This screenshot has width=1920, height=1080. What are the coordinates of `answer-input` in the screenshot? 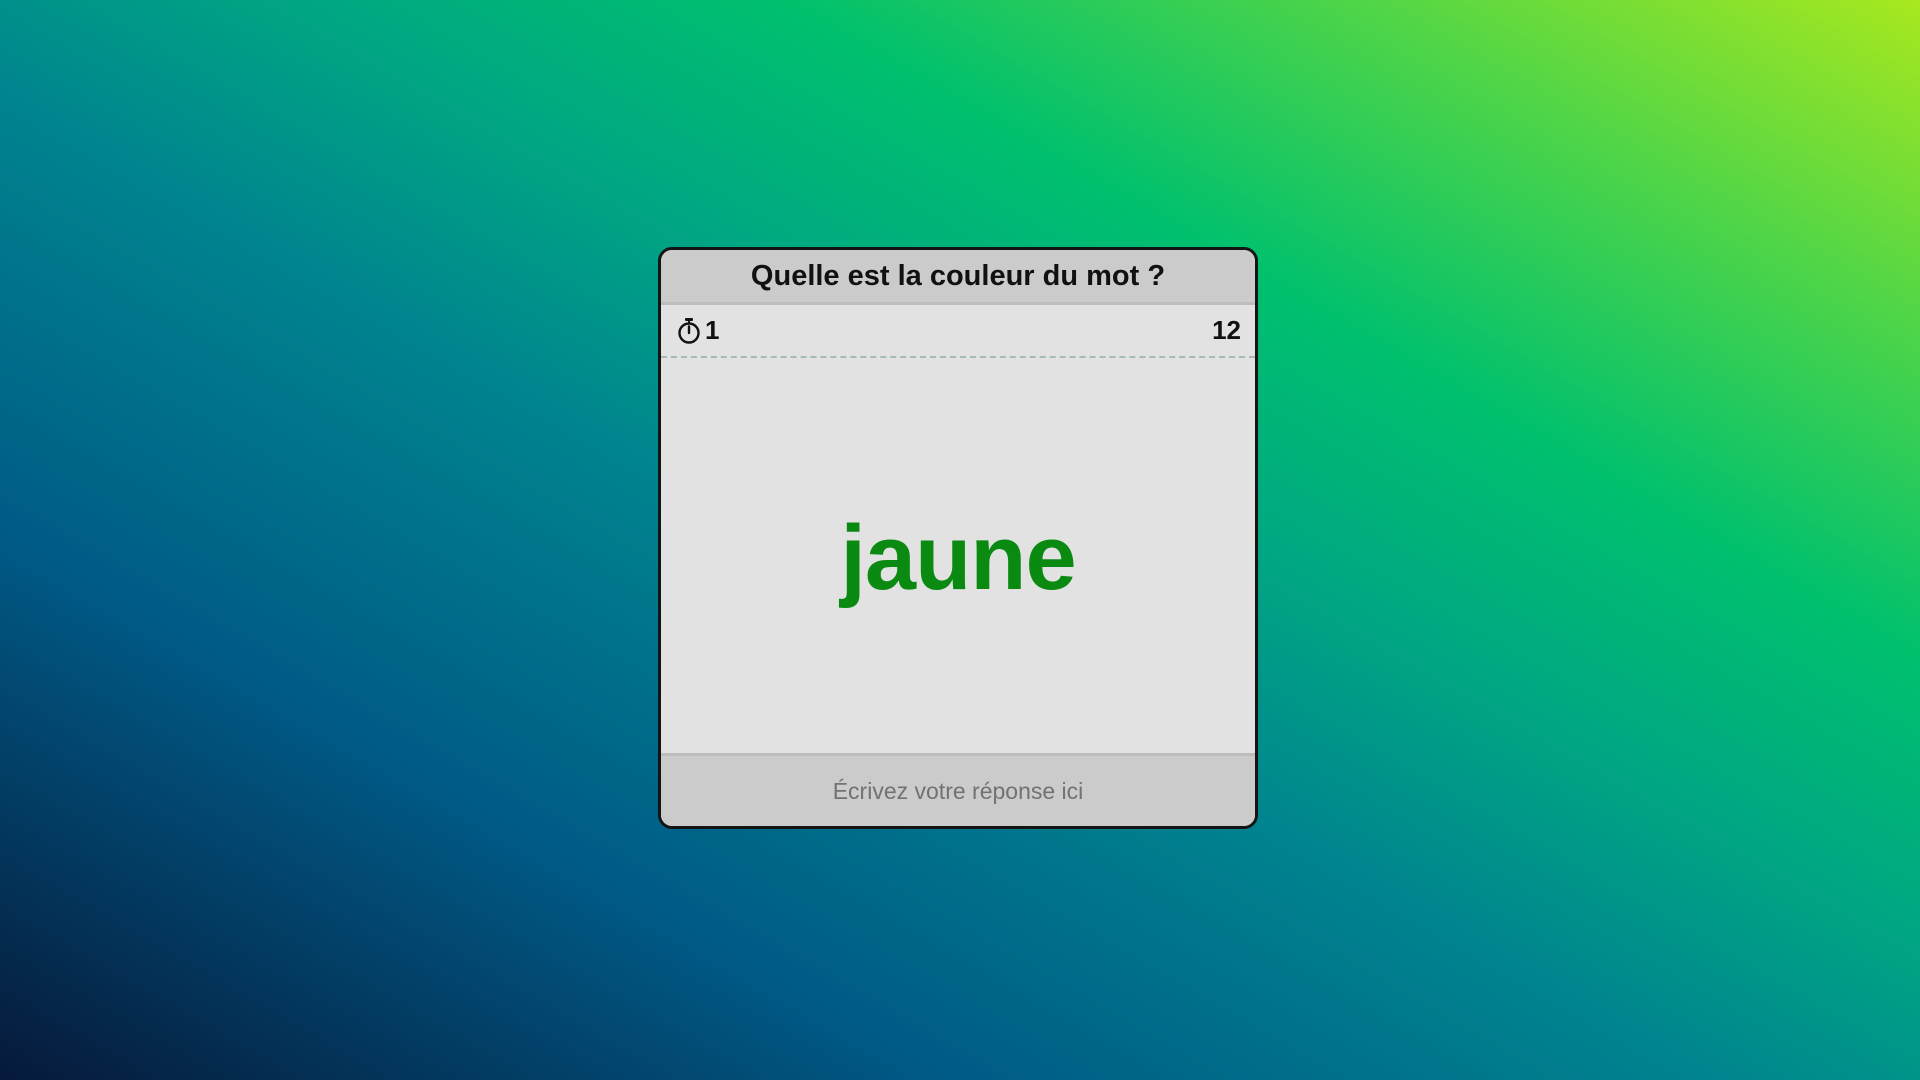 It's located at (958, 790).